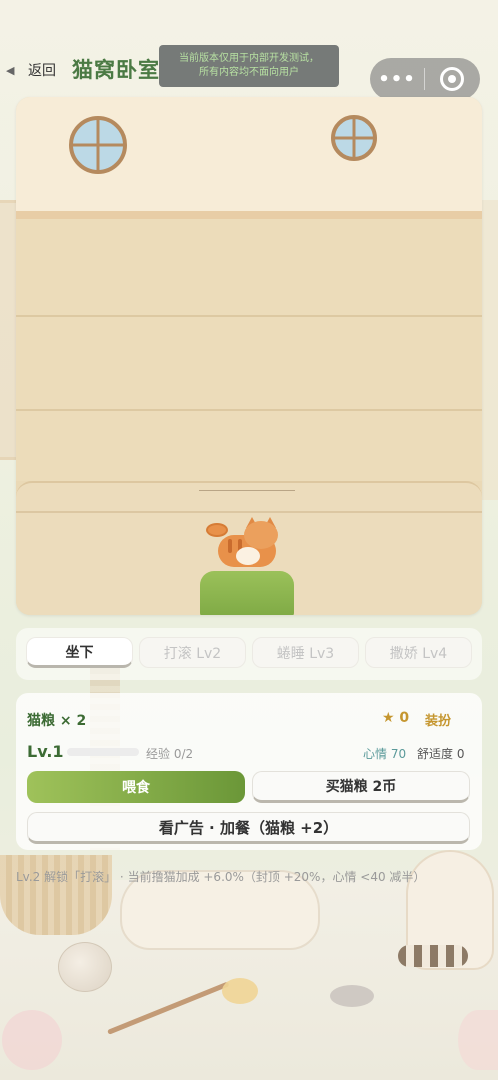 Image resolution: width=498 pixels, height=1080 pixels. Describe the element at coordinates (10, 70) in the screenshot. I see `back-arrow-icon: ◀` at that location.